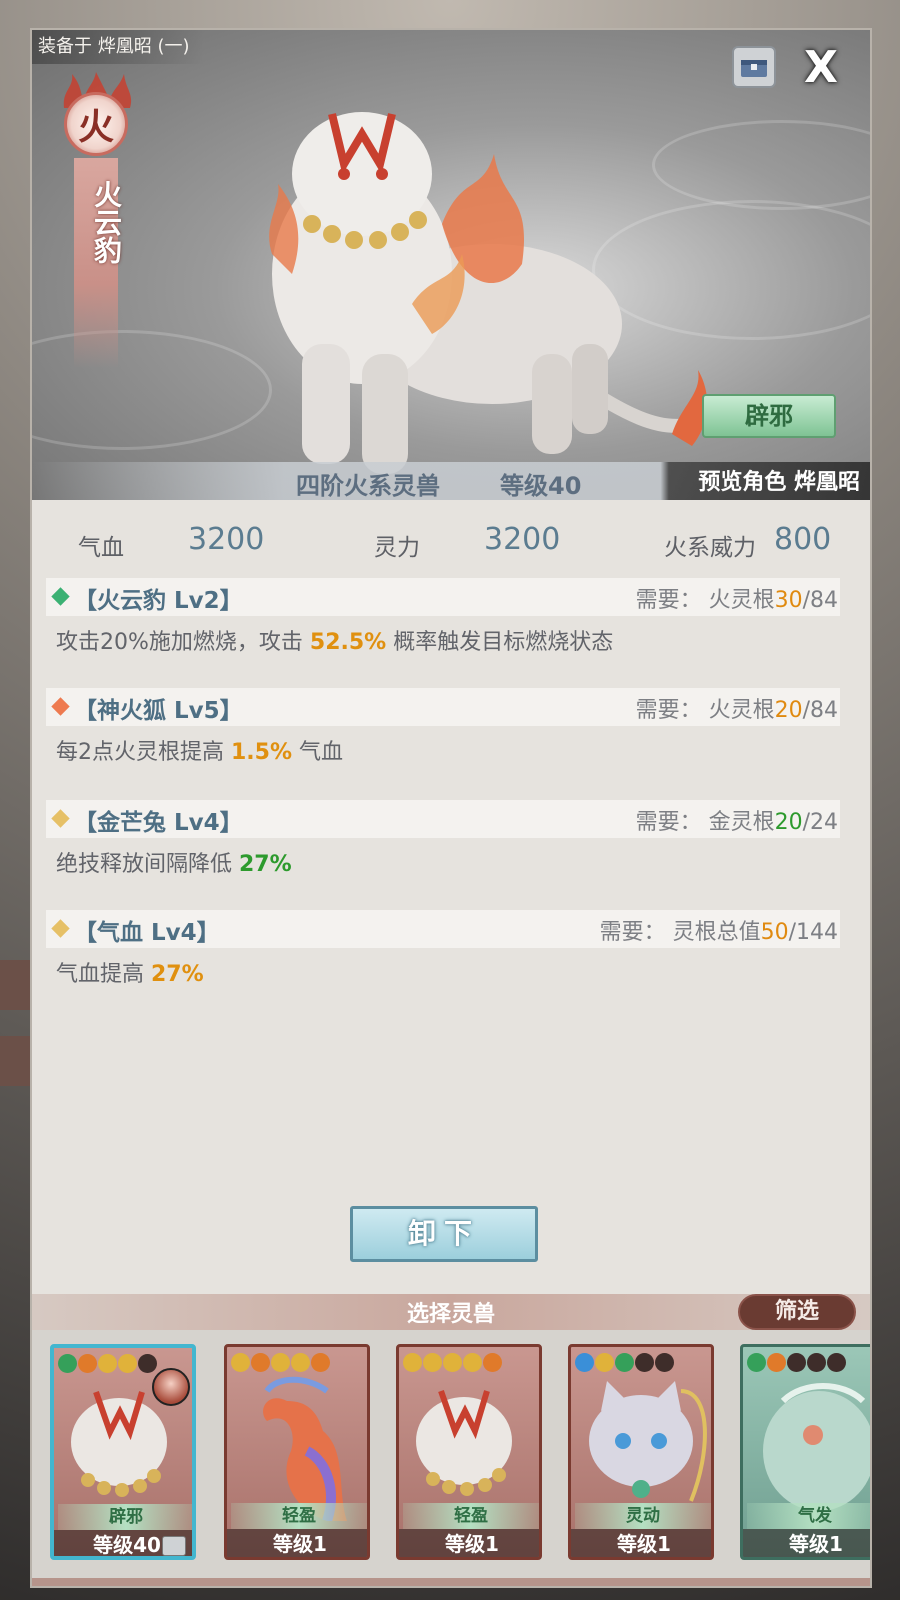 The height and width of the screenshot is (1600, 900). I want to click on stat-spirit-value: 3200, so click(522, 539).